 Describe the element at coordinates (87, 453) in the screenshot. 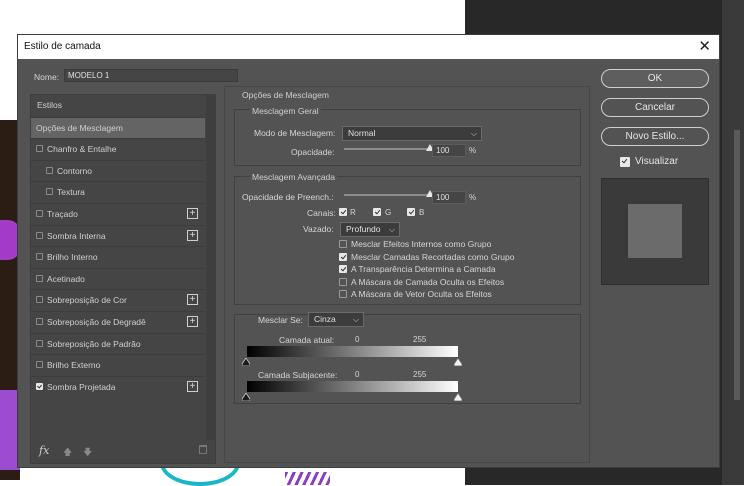

I see `arrow-down-icon: 🡇` at that location.